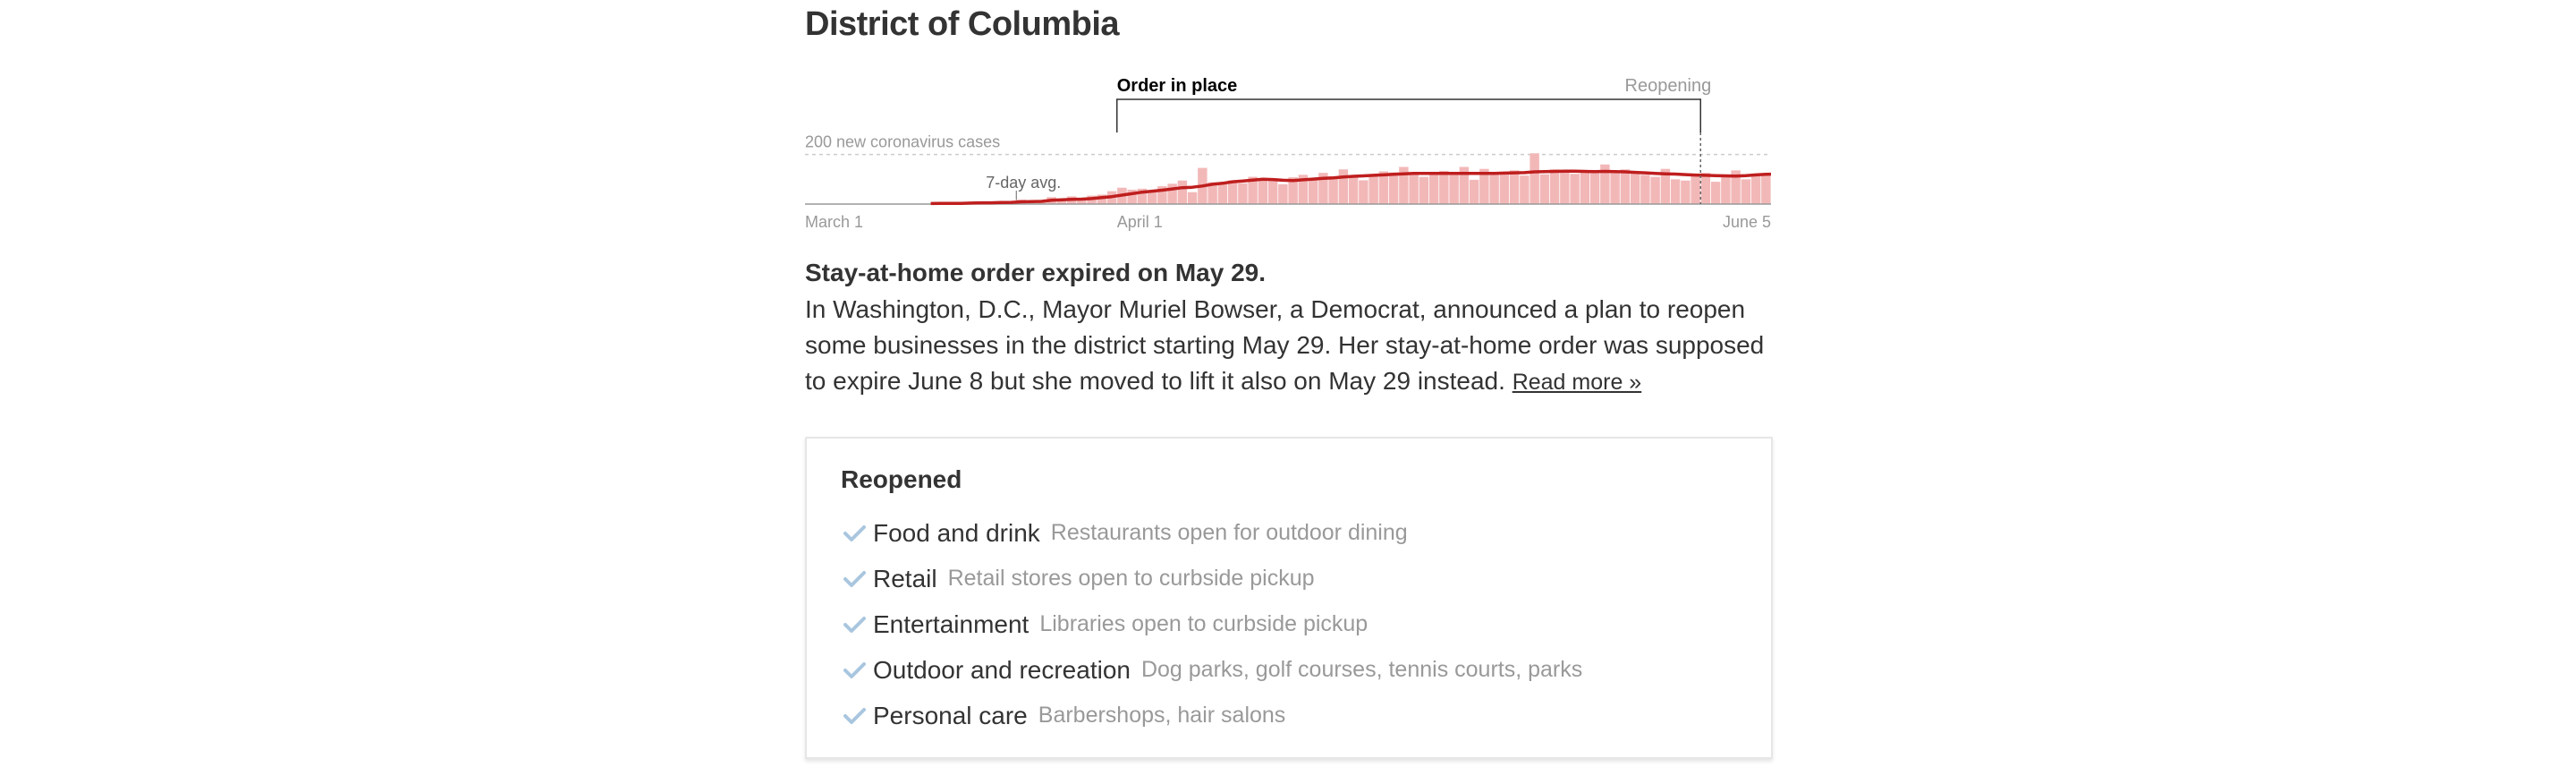 The image size is (2576, 784). What do you see at coordinates (1668, 86) in the screenshot?
I see `reopening-label: Reopening` at bounding box center [1668, 86].